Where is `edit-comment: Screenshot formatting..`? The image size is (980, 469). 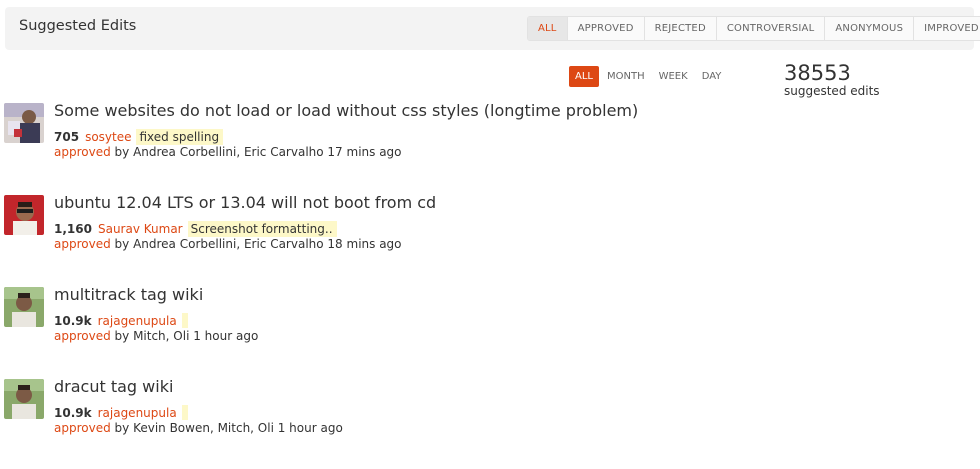 edit-comment: Screenshot formatting.. is located at coordinates (262, 229).